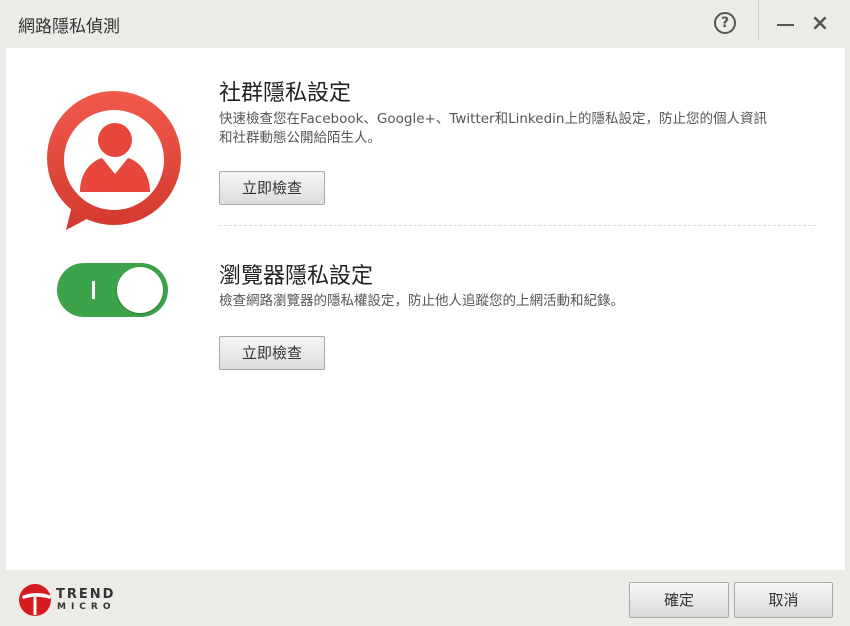 Image resolution: width=850 pixels, height=626 pixels. What do you see at coordinates (140, 290) in the screenshot?
I see `toggle-knob` at bounding box center [140, 290].